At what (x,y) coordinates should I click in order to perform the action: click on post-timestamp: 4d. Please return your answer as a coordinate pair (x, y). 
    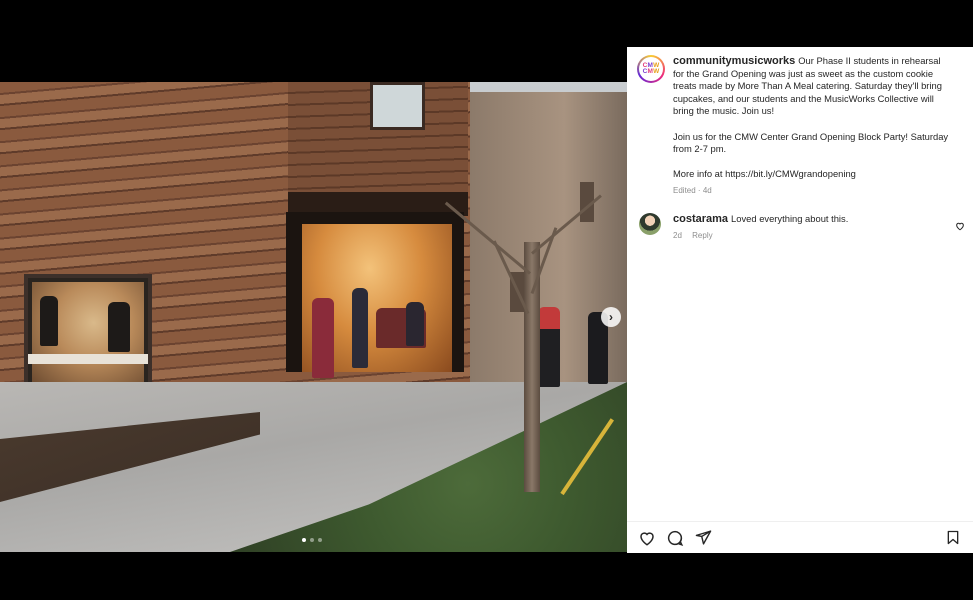
    Looking at the image, I should click on (707, 190).